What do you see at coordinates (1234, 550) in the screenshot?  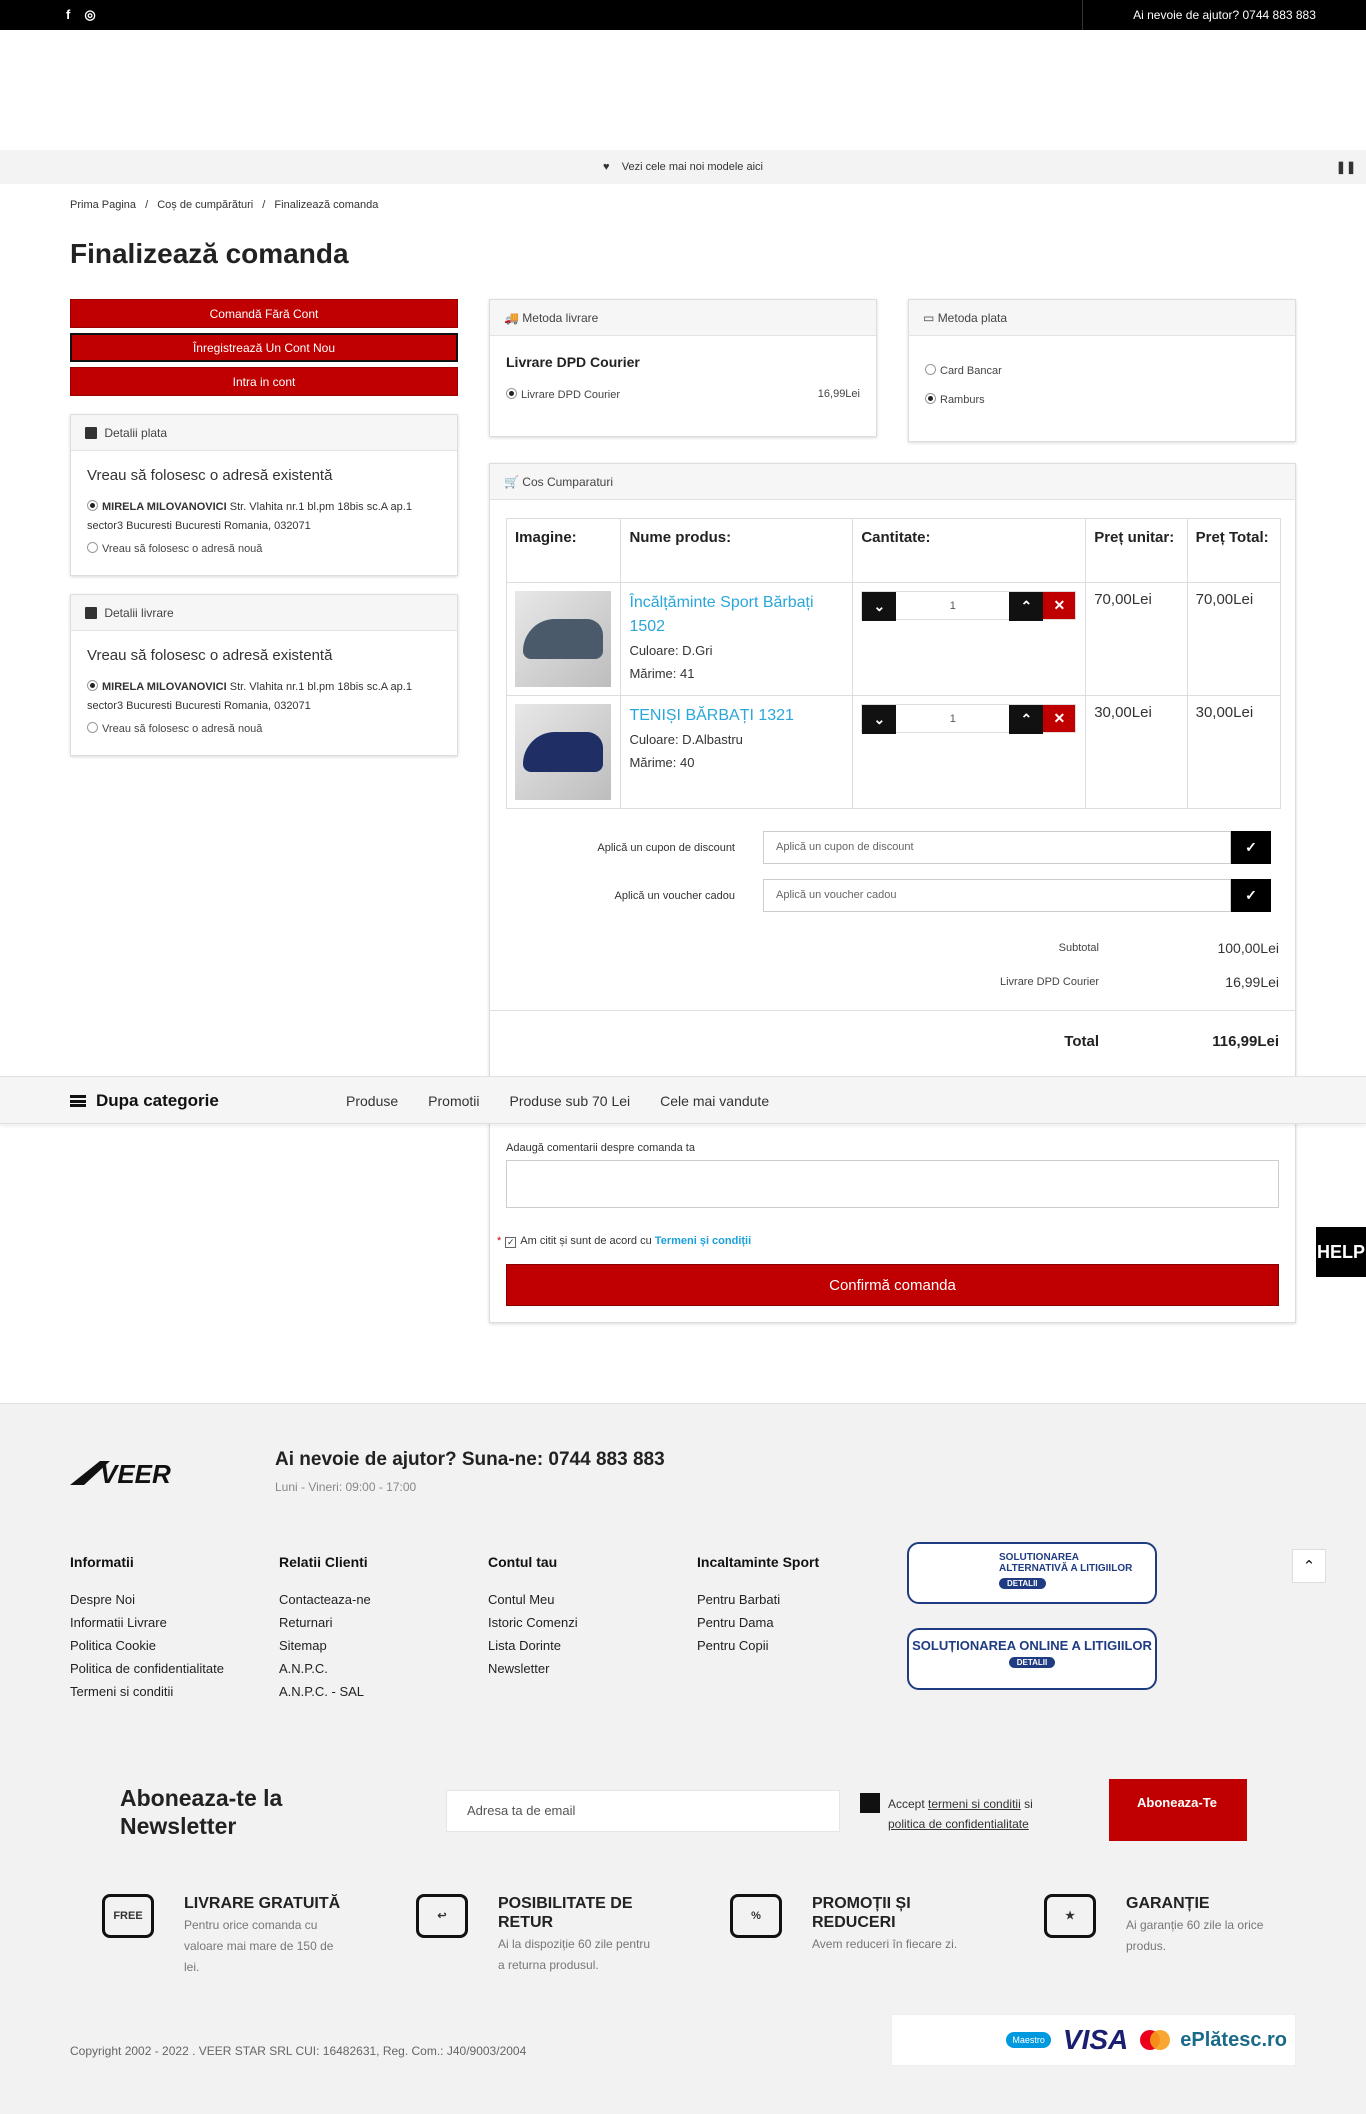 I see `col-total: Preț Total:` at bounding box center [1234, 550].